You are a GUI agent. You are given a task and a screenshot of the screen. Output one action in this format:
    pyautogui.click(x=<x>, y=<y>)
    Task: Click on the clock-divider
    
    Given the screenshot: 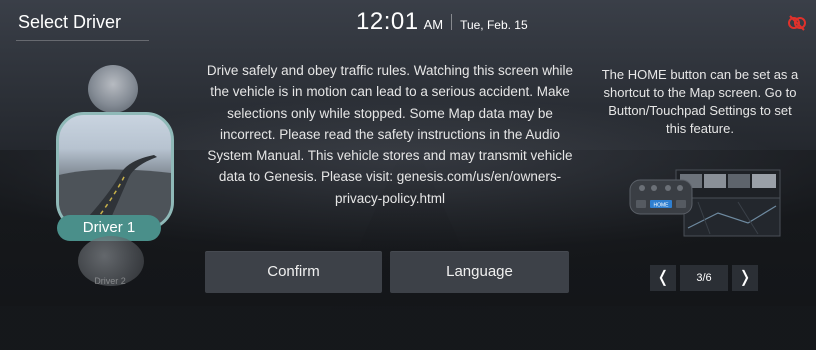 What is the action you would take?
    pyautogui.click(x=452, y=22)
    